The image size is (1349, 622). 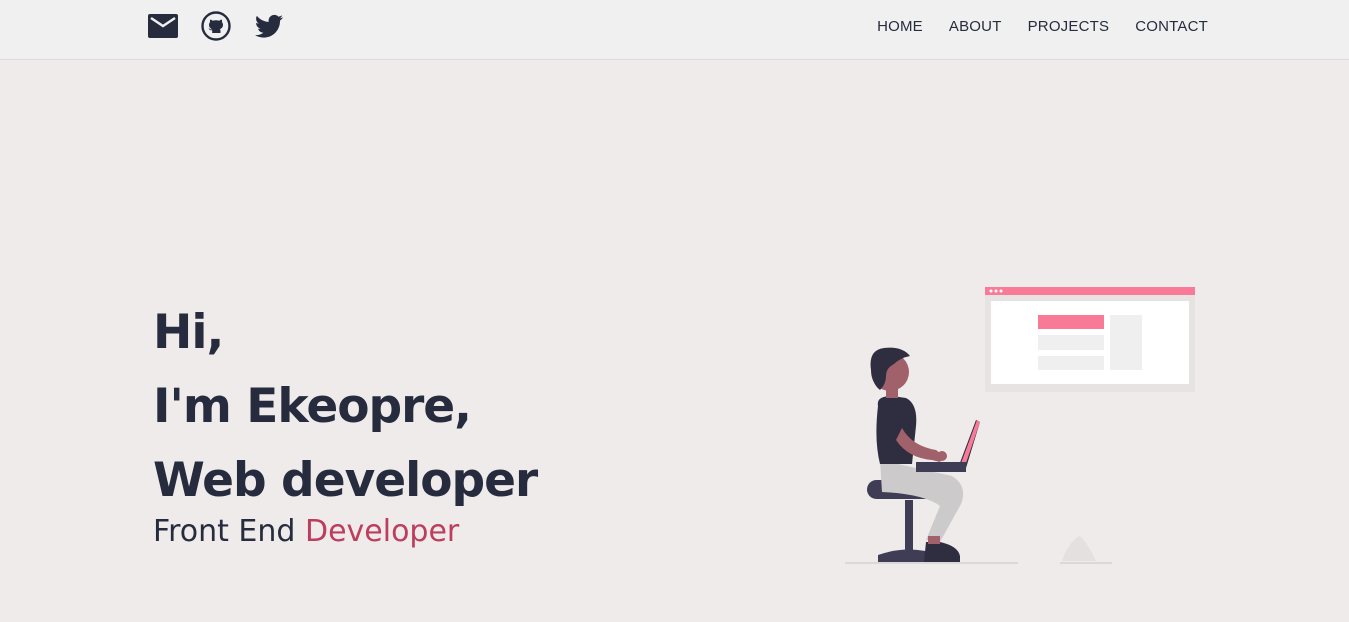 I want to click on hero-role: Web developer, so click(x=345, y=480).